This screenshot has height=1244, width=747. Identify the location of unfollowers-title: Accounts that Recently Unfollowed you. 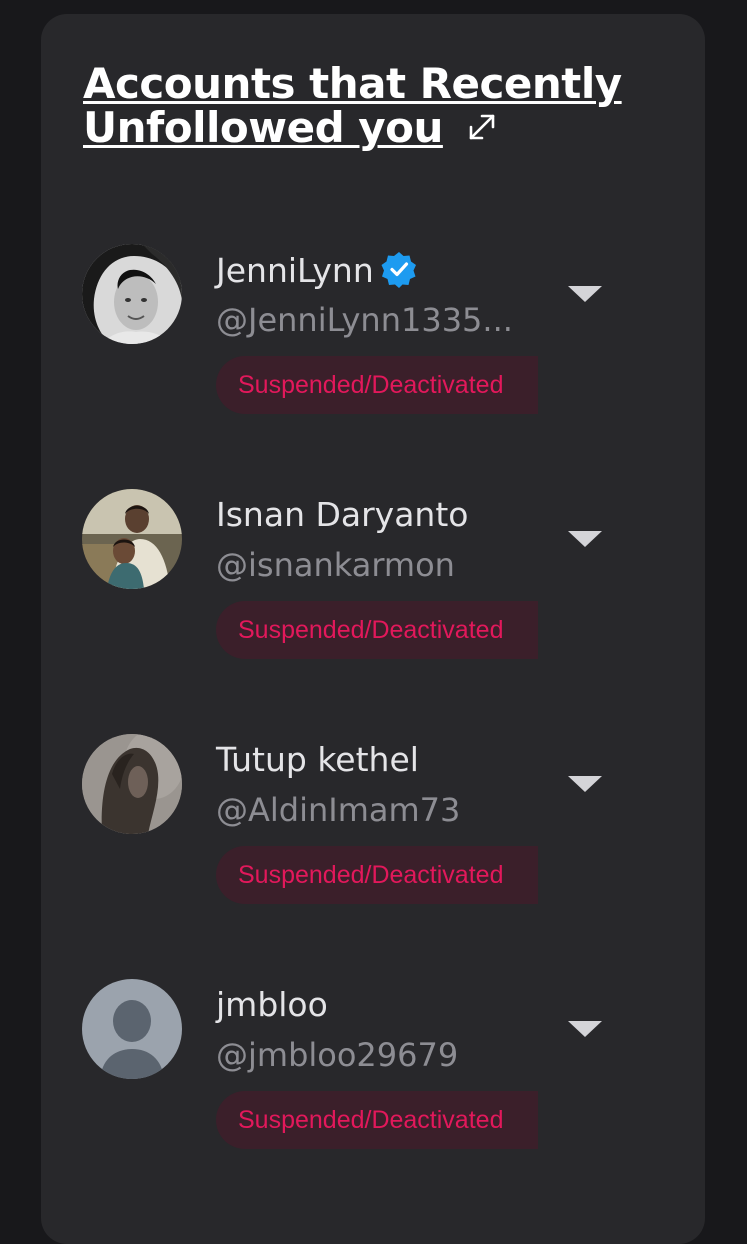
(373, 106).